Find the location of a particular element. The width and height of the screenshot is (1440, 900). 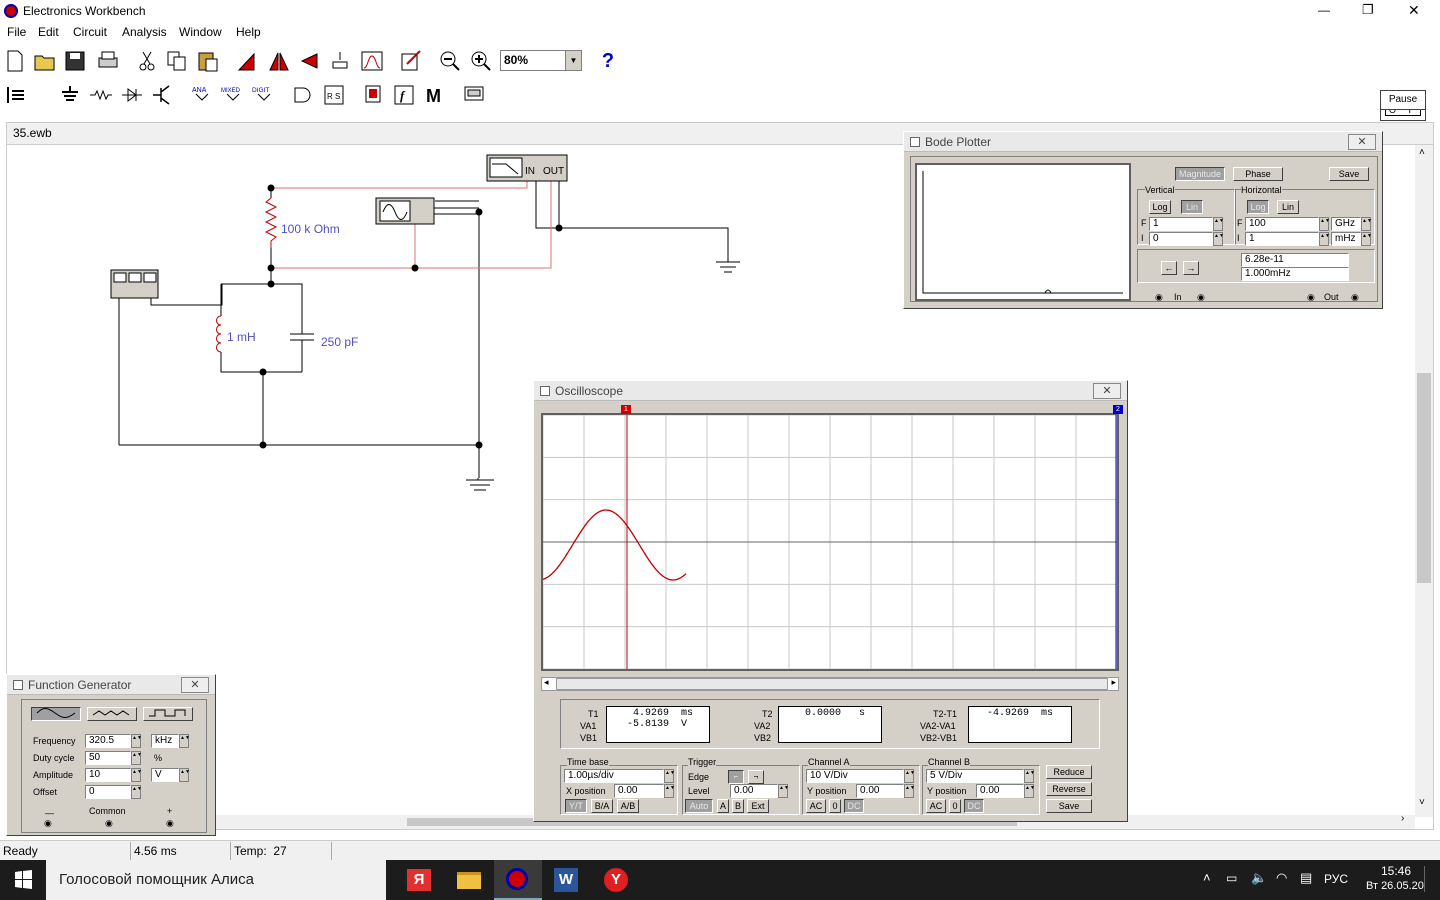

taskbar-yandex-browser: Я is located at coordinates (419, 880).